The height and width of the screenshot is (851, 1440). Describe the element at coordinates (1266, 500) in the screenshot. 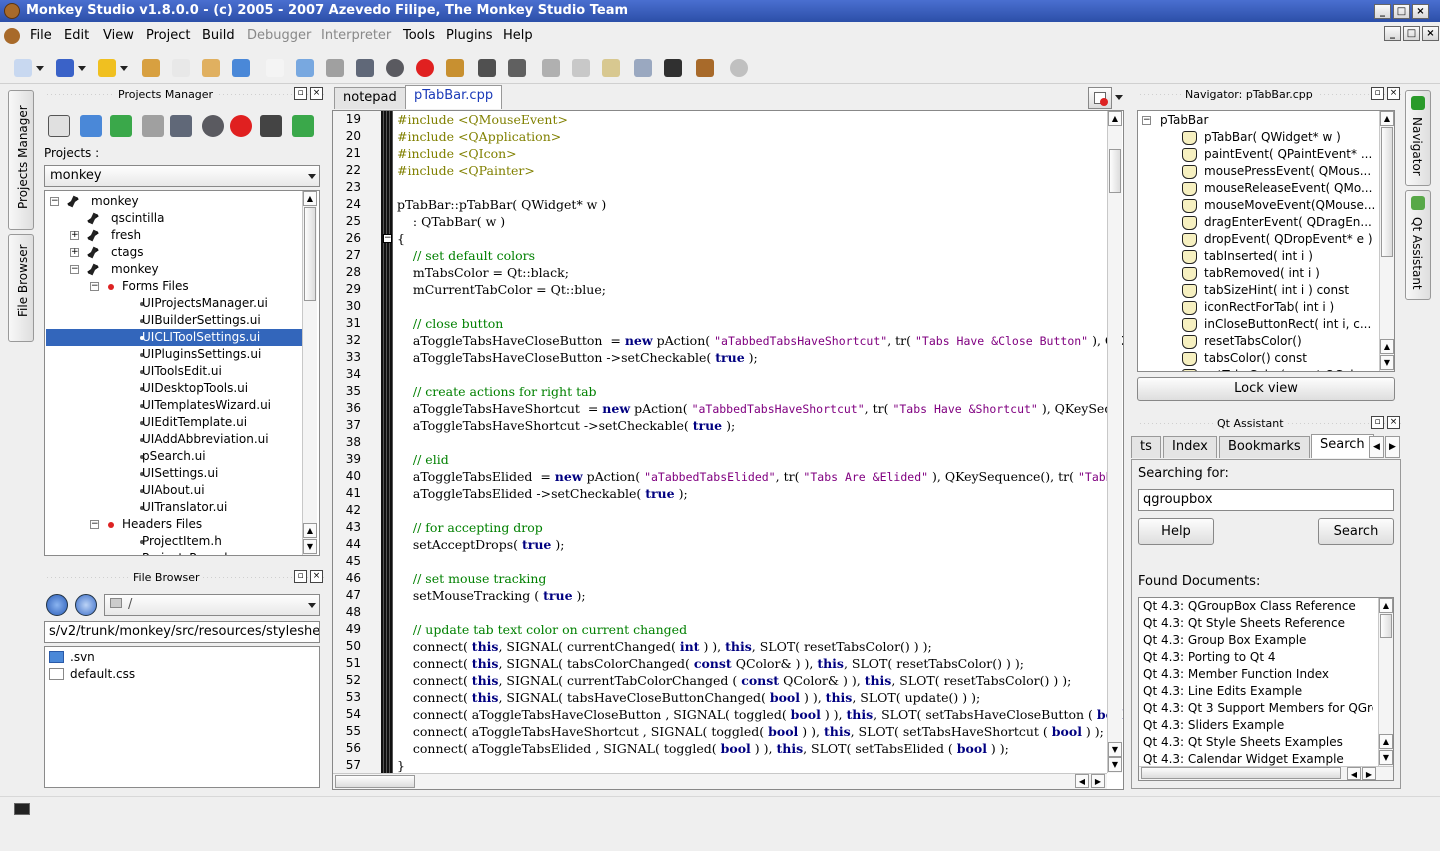

I see `search-query-input: qgroupbox` at that location.